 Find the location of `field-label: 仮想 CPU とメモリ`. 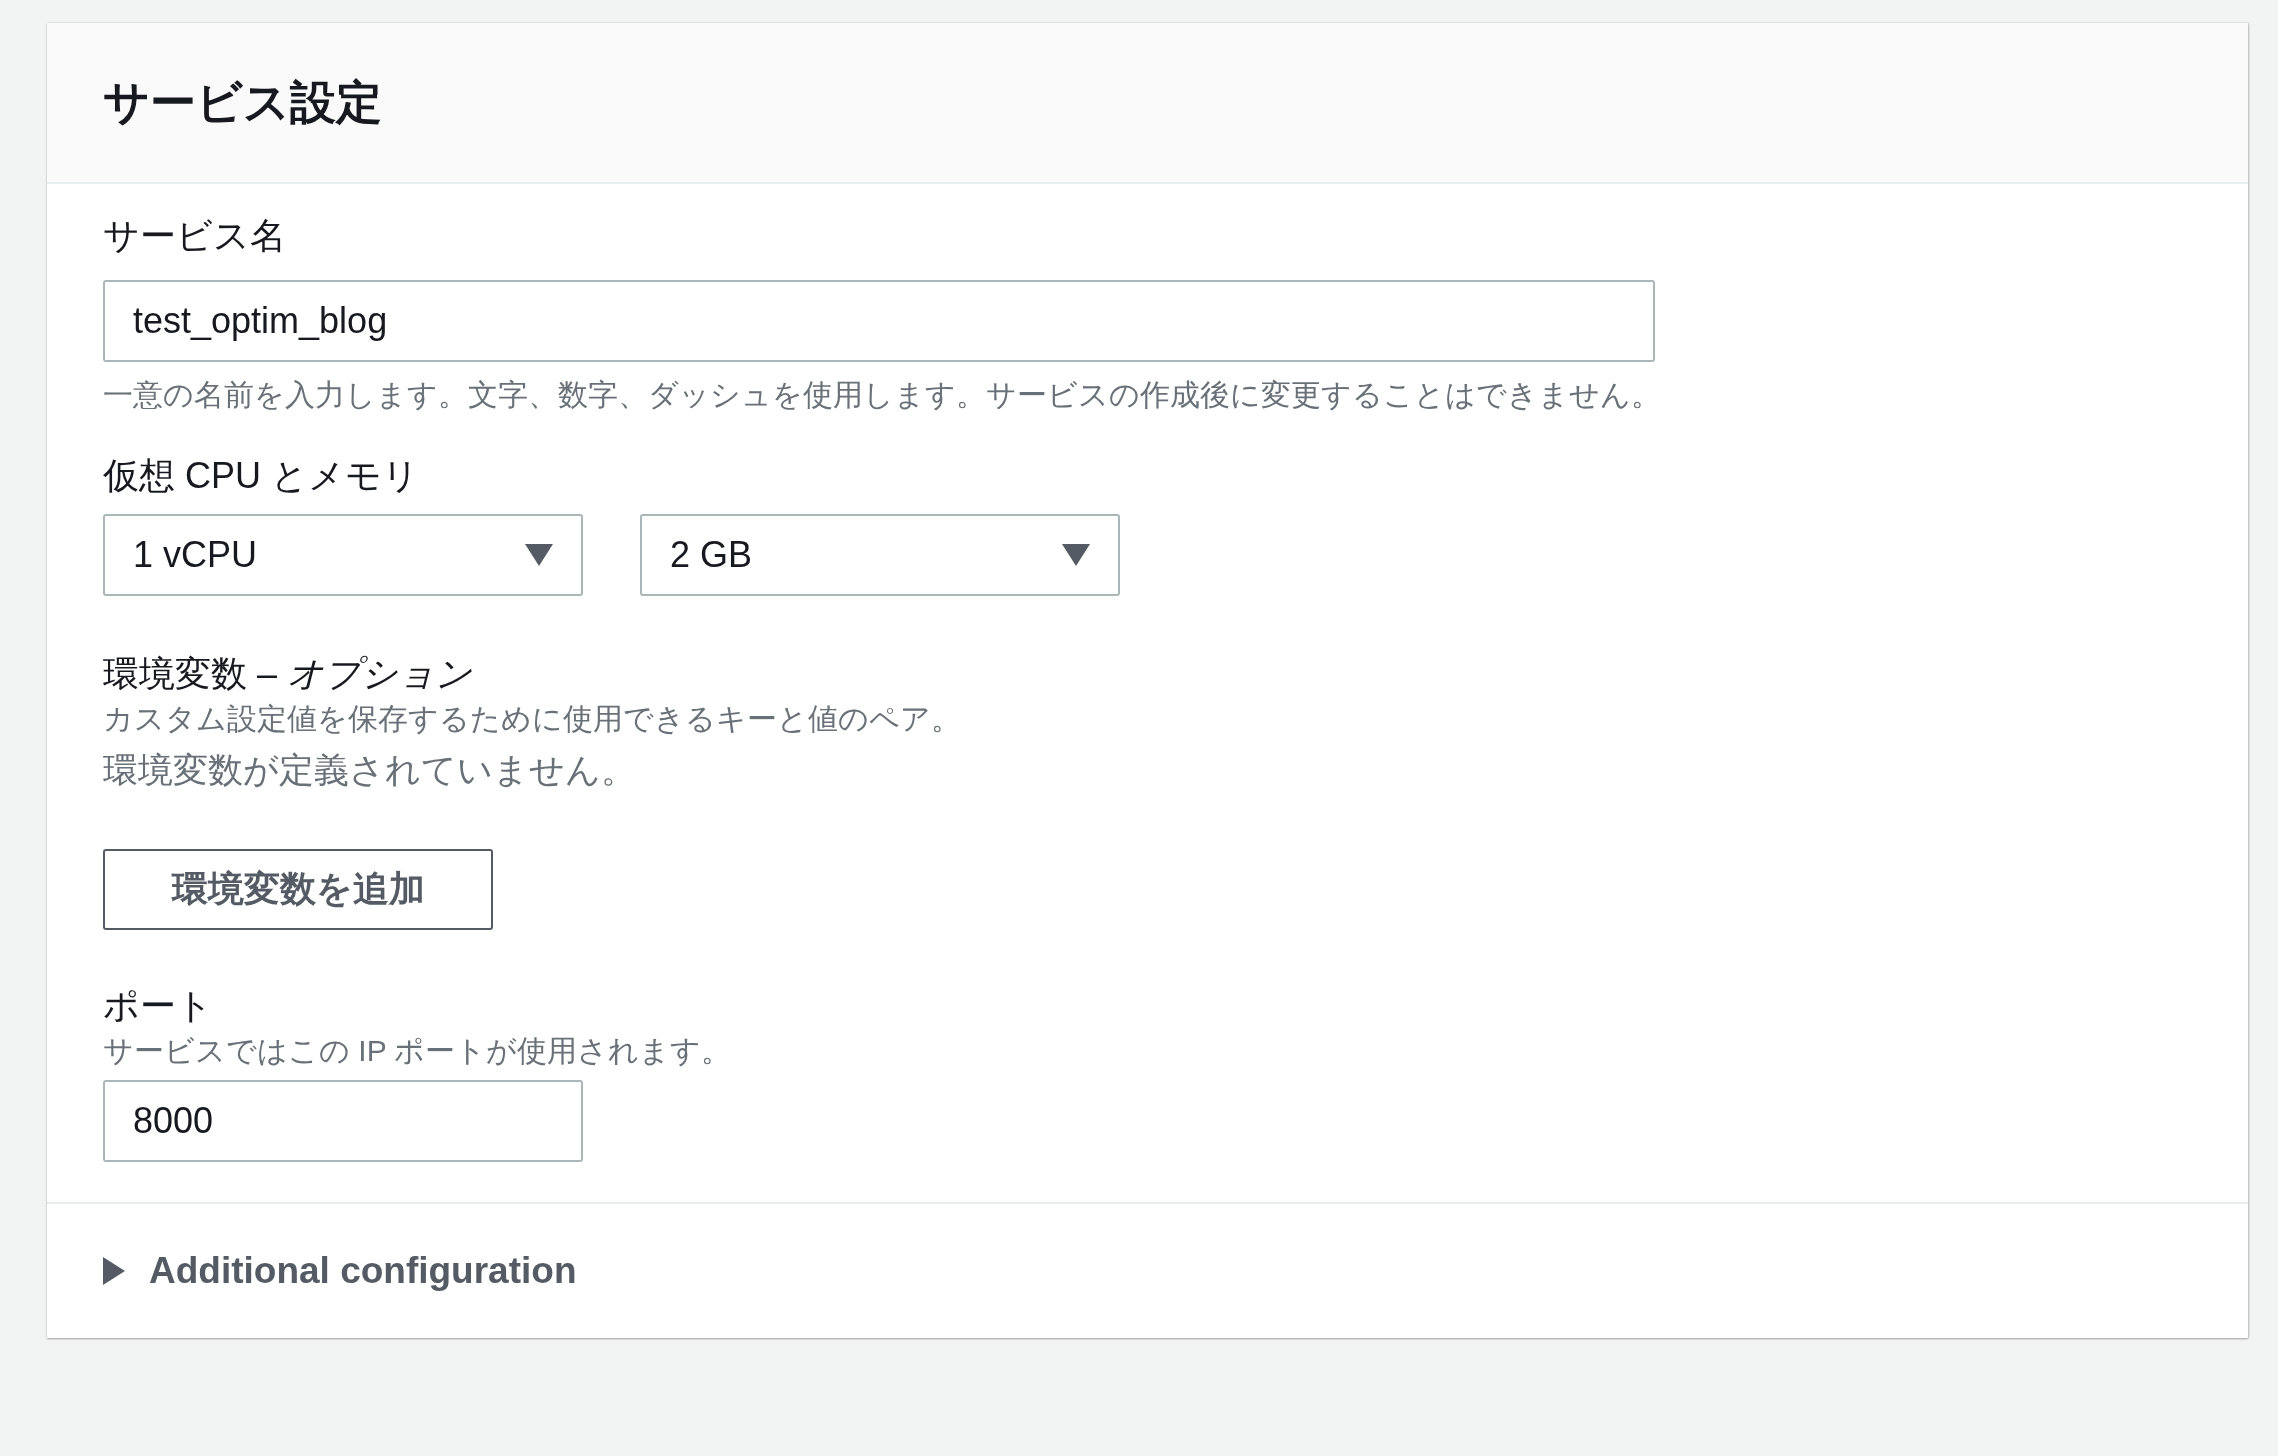

field-label: 仮想 CPU とメモリ is located at coordinates (261, 476).